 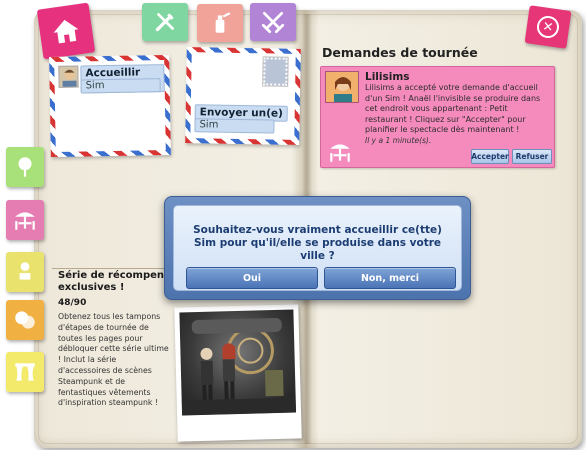 I want to click on masks-icon, so click(x=25, y=320).